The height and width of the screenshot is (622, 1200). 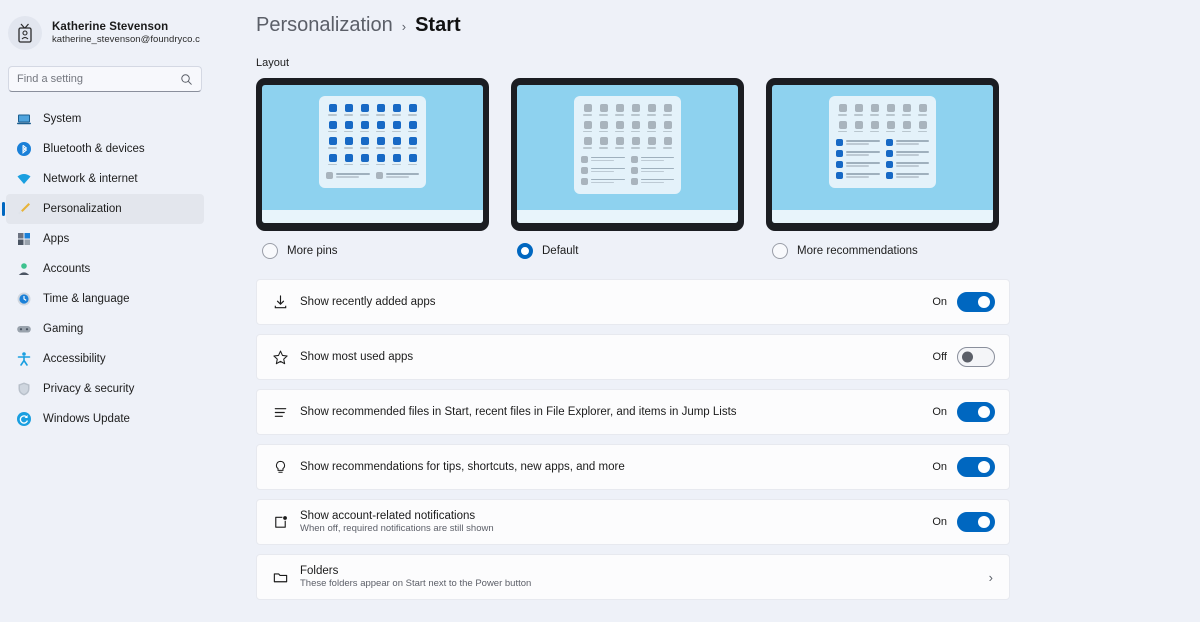 I want to click on sidebar-item-system: System, so click(x=105, y=119).